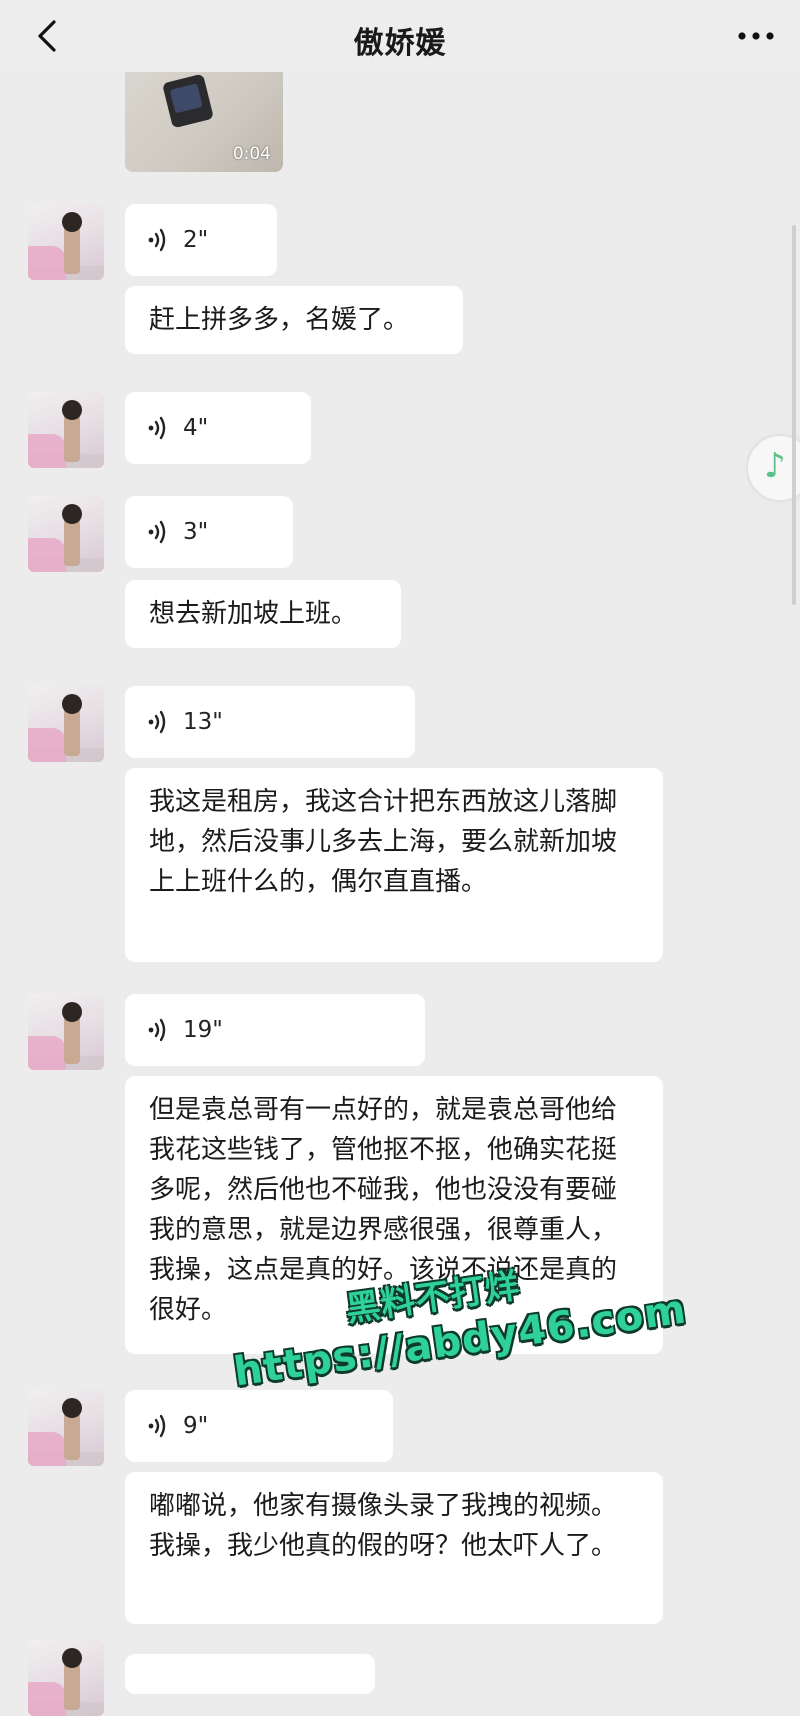 Image resolution: width=800 pixels, height=1716 pixels. Describe the element at coordinates (196, 1426) in the screenshot. I see `voice-duration: 9"` at that location.